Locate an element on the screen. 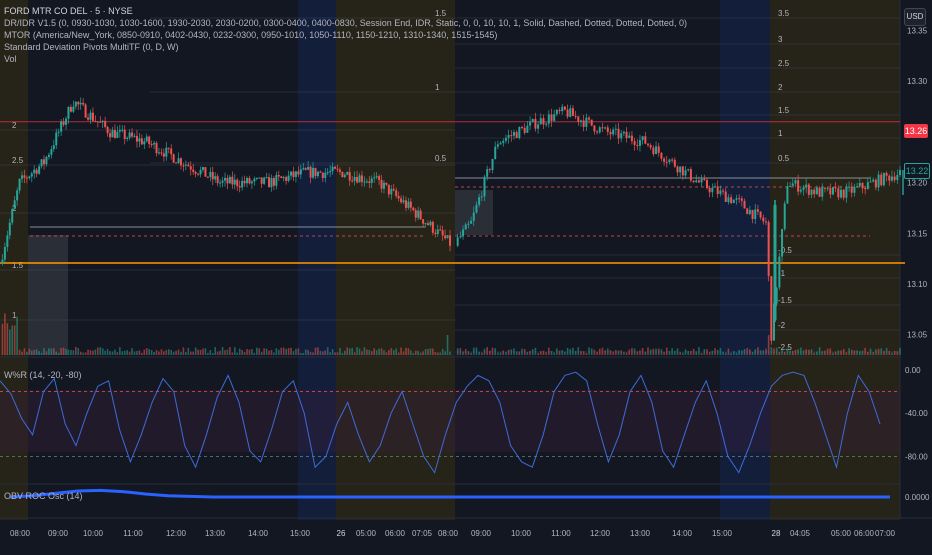  currency-button: USD is located at coordinates (915, 17).